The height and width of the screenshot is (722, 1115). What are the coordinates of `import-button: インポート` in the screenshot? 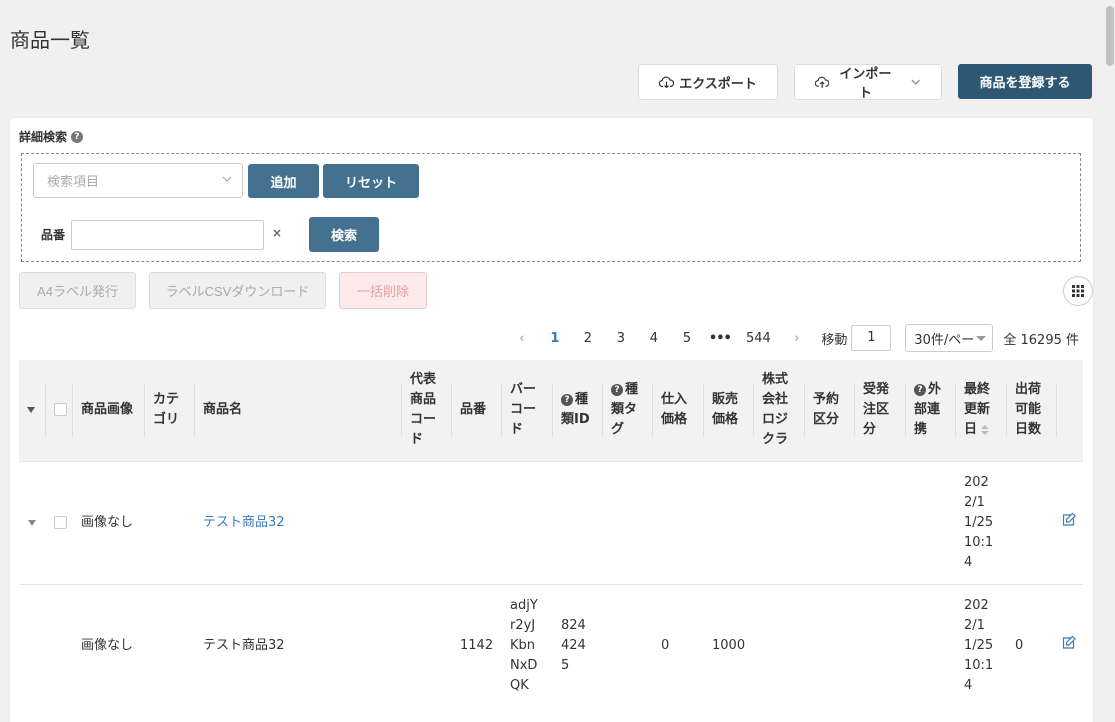 It's located at (868, 82).